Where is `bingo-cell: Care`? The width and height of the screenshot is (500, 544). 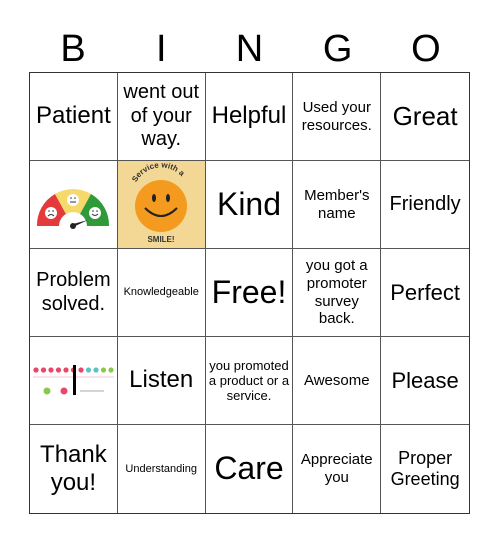
bingo-cell: Care is located at coordinates (250, 469).